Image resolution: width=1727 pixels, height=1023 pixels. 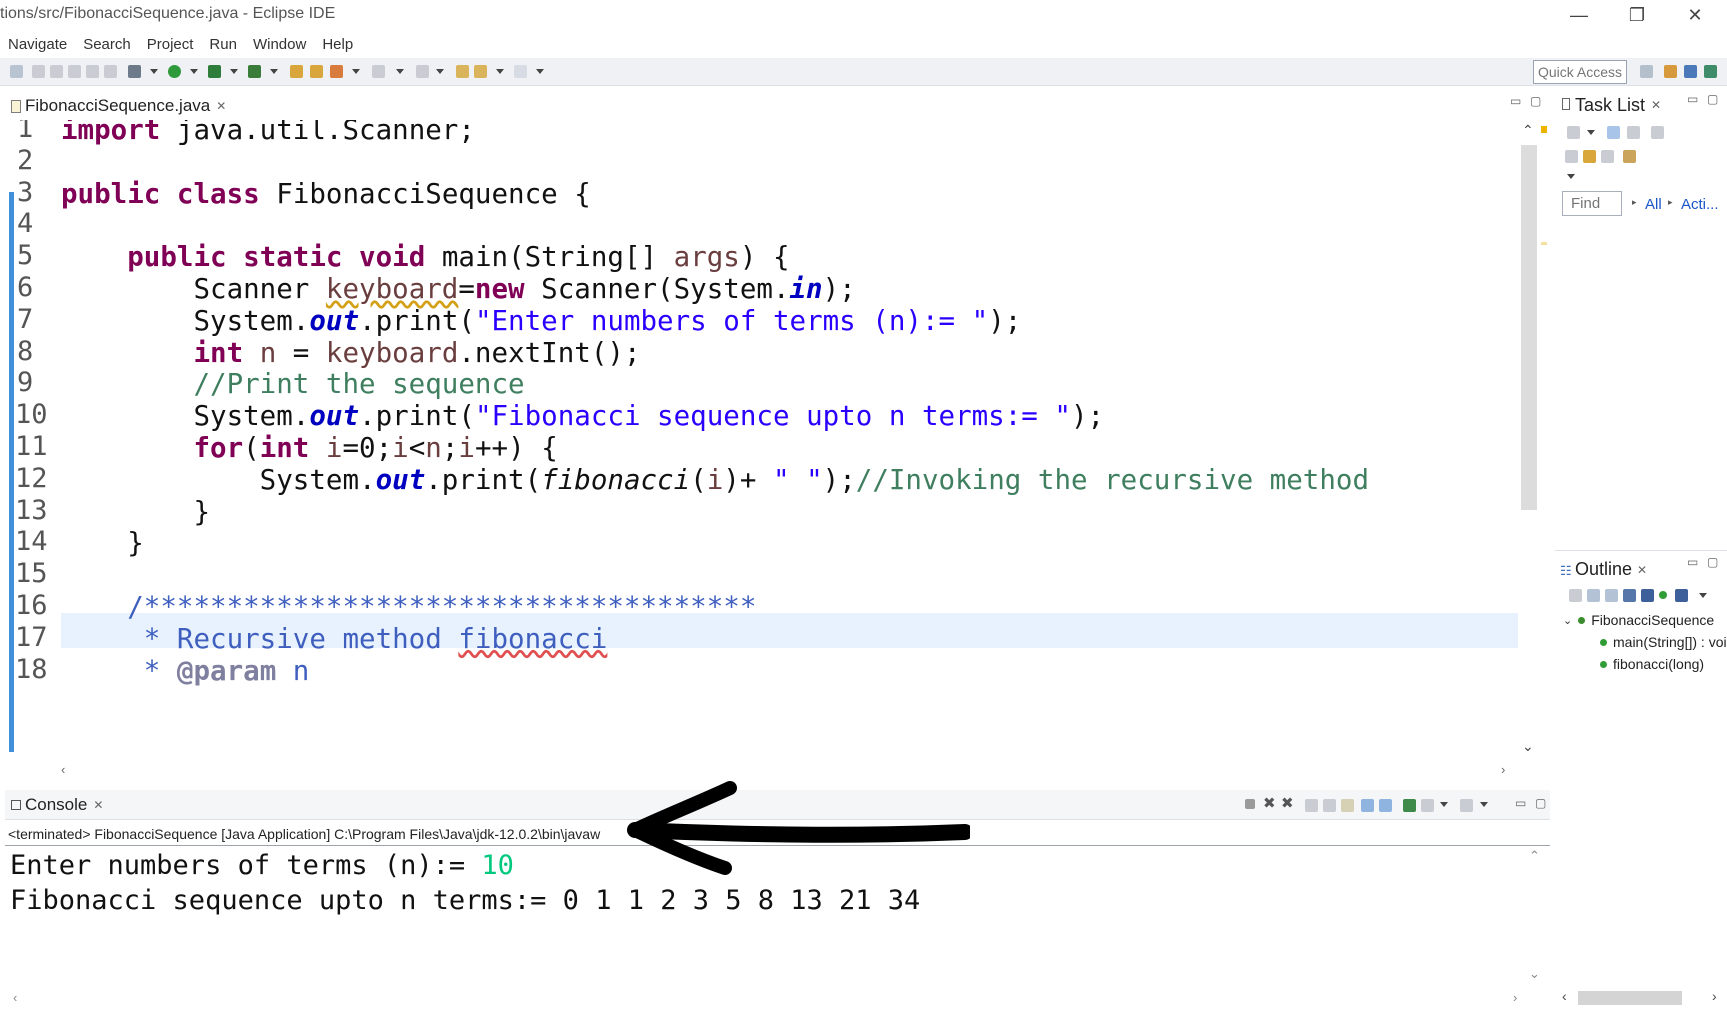 What do you see at coordinates (37, 44) in the screenshot?
I see `menu-navigate: Navigate` at bounding box center [37, 44].